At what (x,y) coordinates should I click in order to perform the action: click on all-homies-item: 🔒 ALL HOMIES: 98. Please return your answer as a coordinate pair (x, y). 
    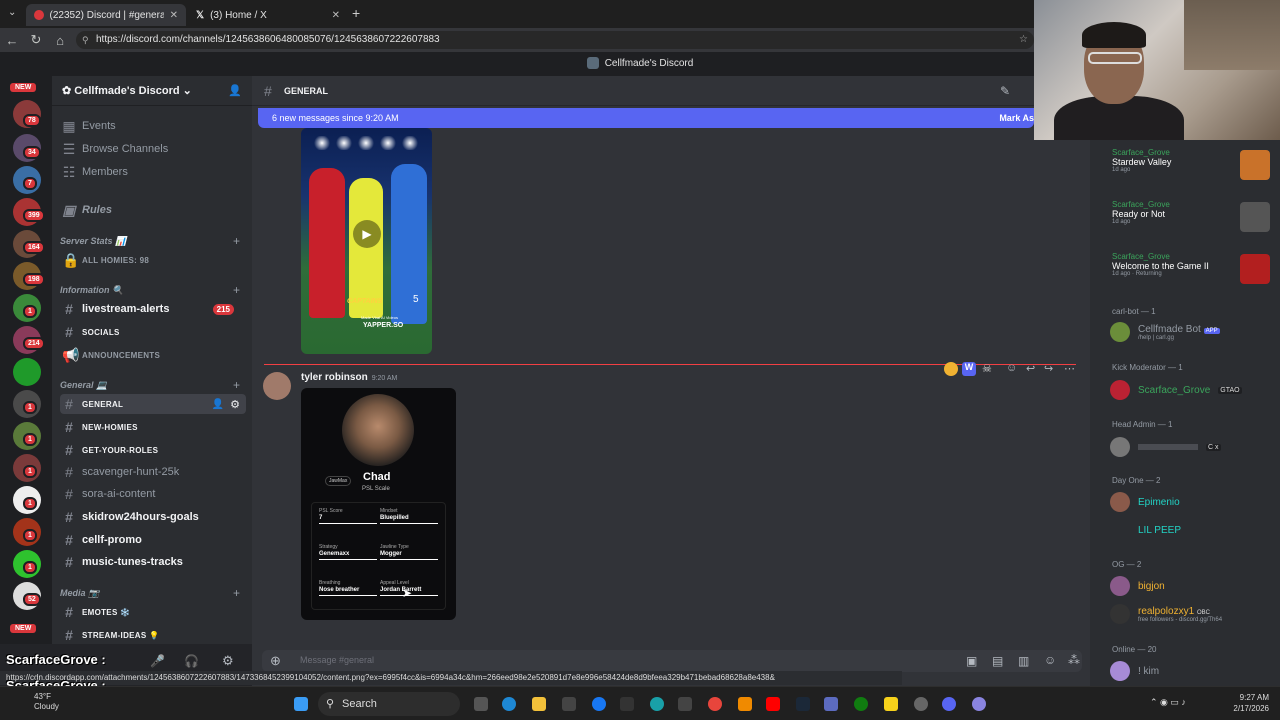
    Looking at the image, I should click on (153, 260).